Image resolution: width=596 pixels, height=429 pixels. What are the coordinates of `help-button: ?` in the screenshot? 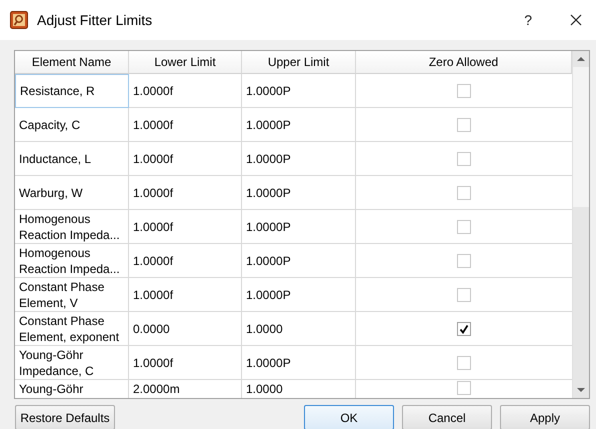 It's located at (528, 20).